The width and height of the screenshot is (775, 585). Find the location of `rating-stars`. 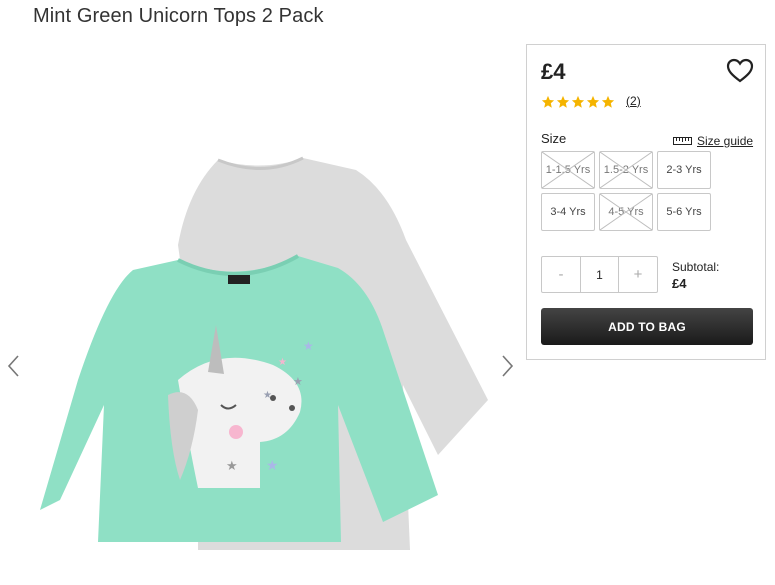

rating-stars is located at coordinates (578, 102).